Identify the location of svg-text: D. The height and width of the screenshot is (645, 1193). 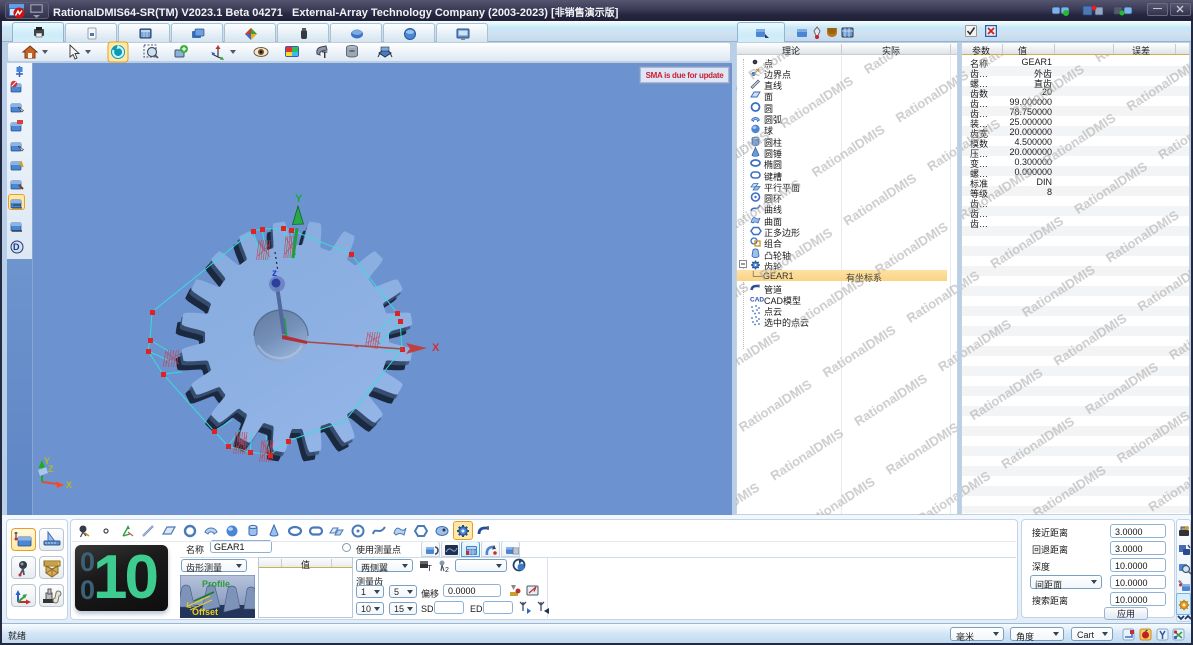
(16, 247).